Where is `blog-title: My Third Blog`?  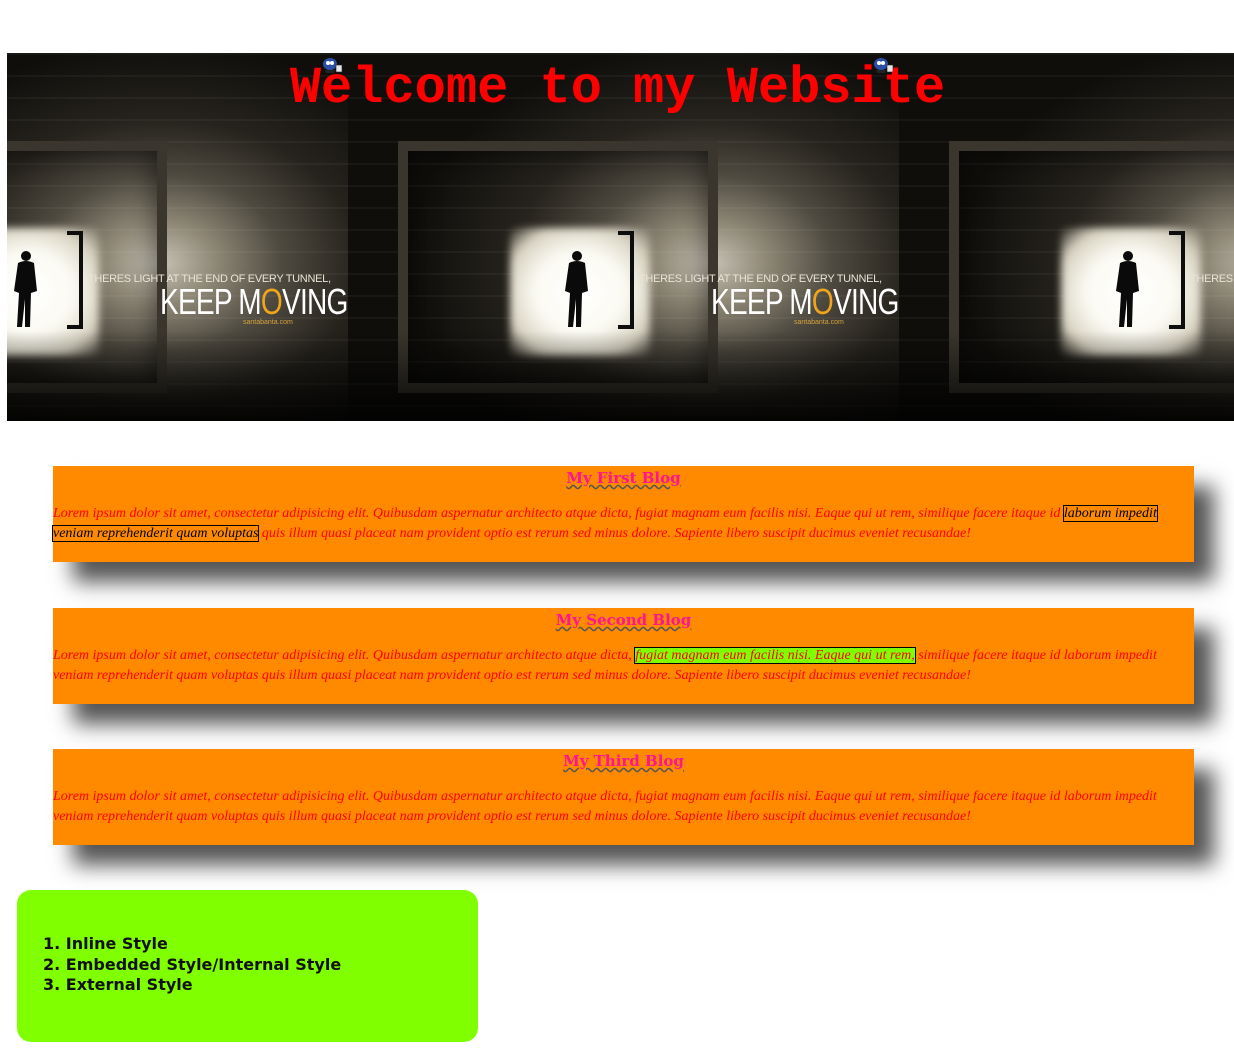 blog-title: My Third Blog is located at coordinates (623, 761).